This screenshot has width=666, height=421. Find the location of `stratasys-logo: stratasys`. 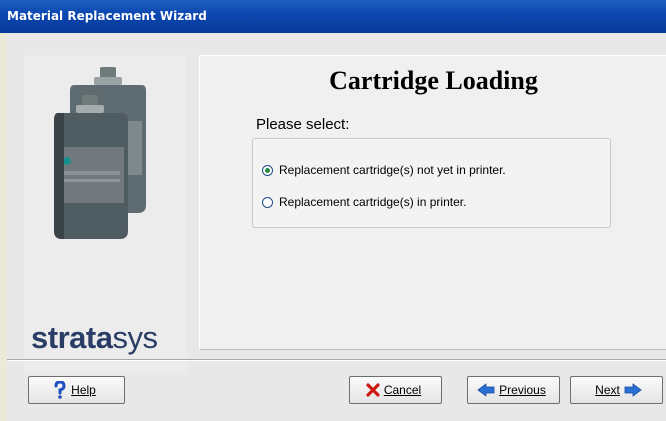

stratasys-logo: stratasys is located at coordinates (94, 338).